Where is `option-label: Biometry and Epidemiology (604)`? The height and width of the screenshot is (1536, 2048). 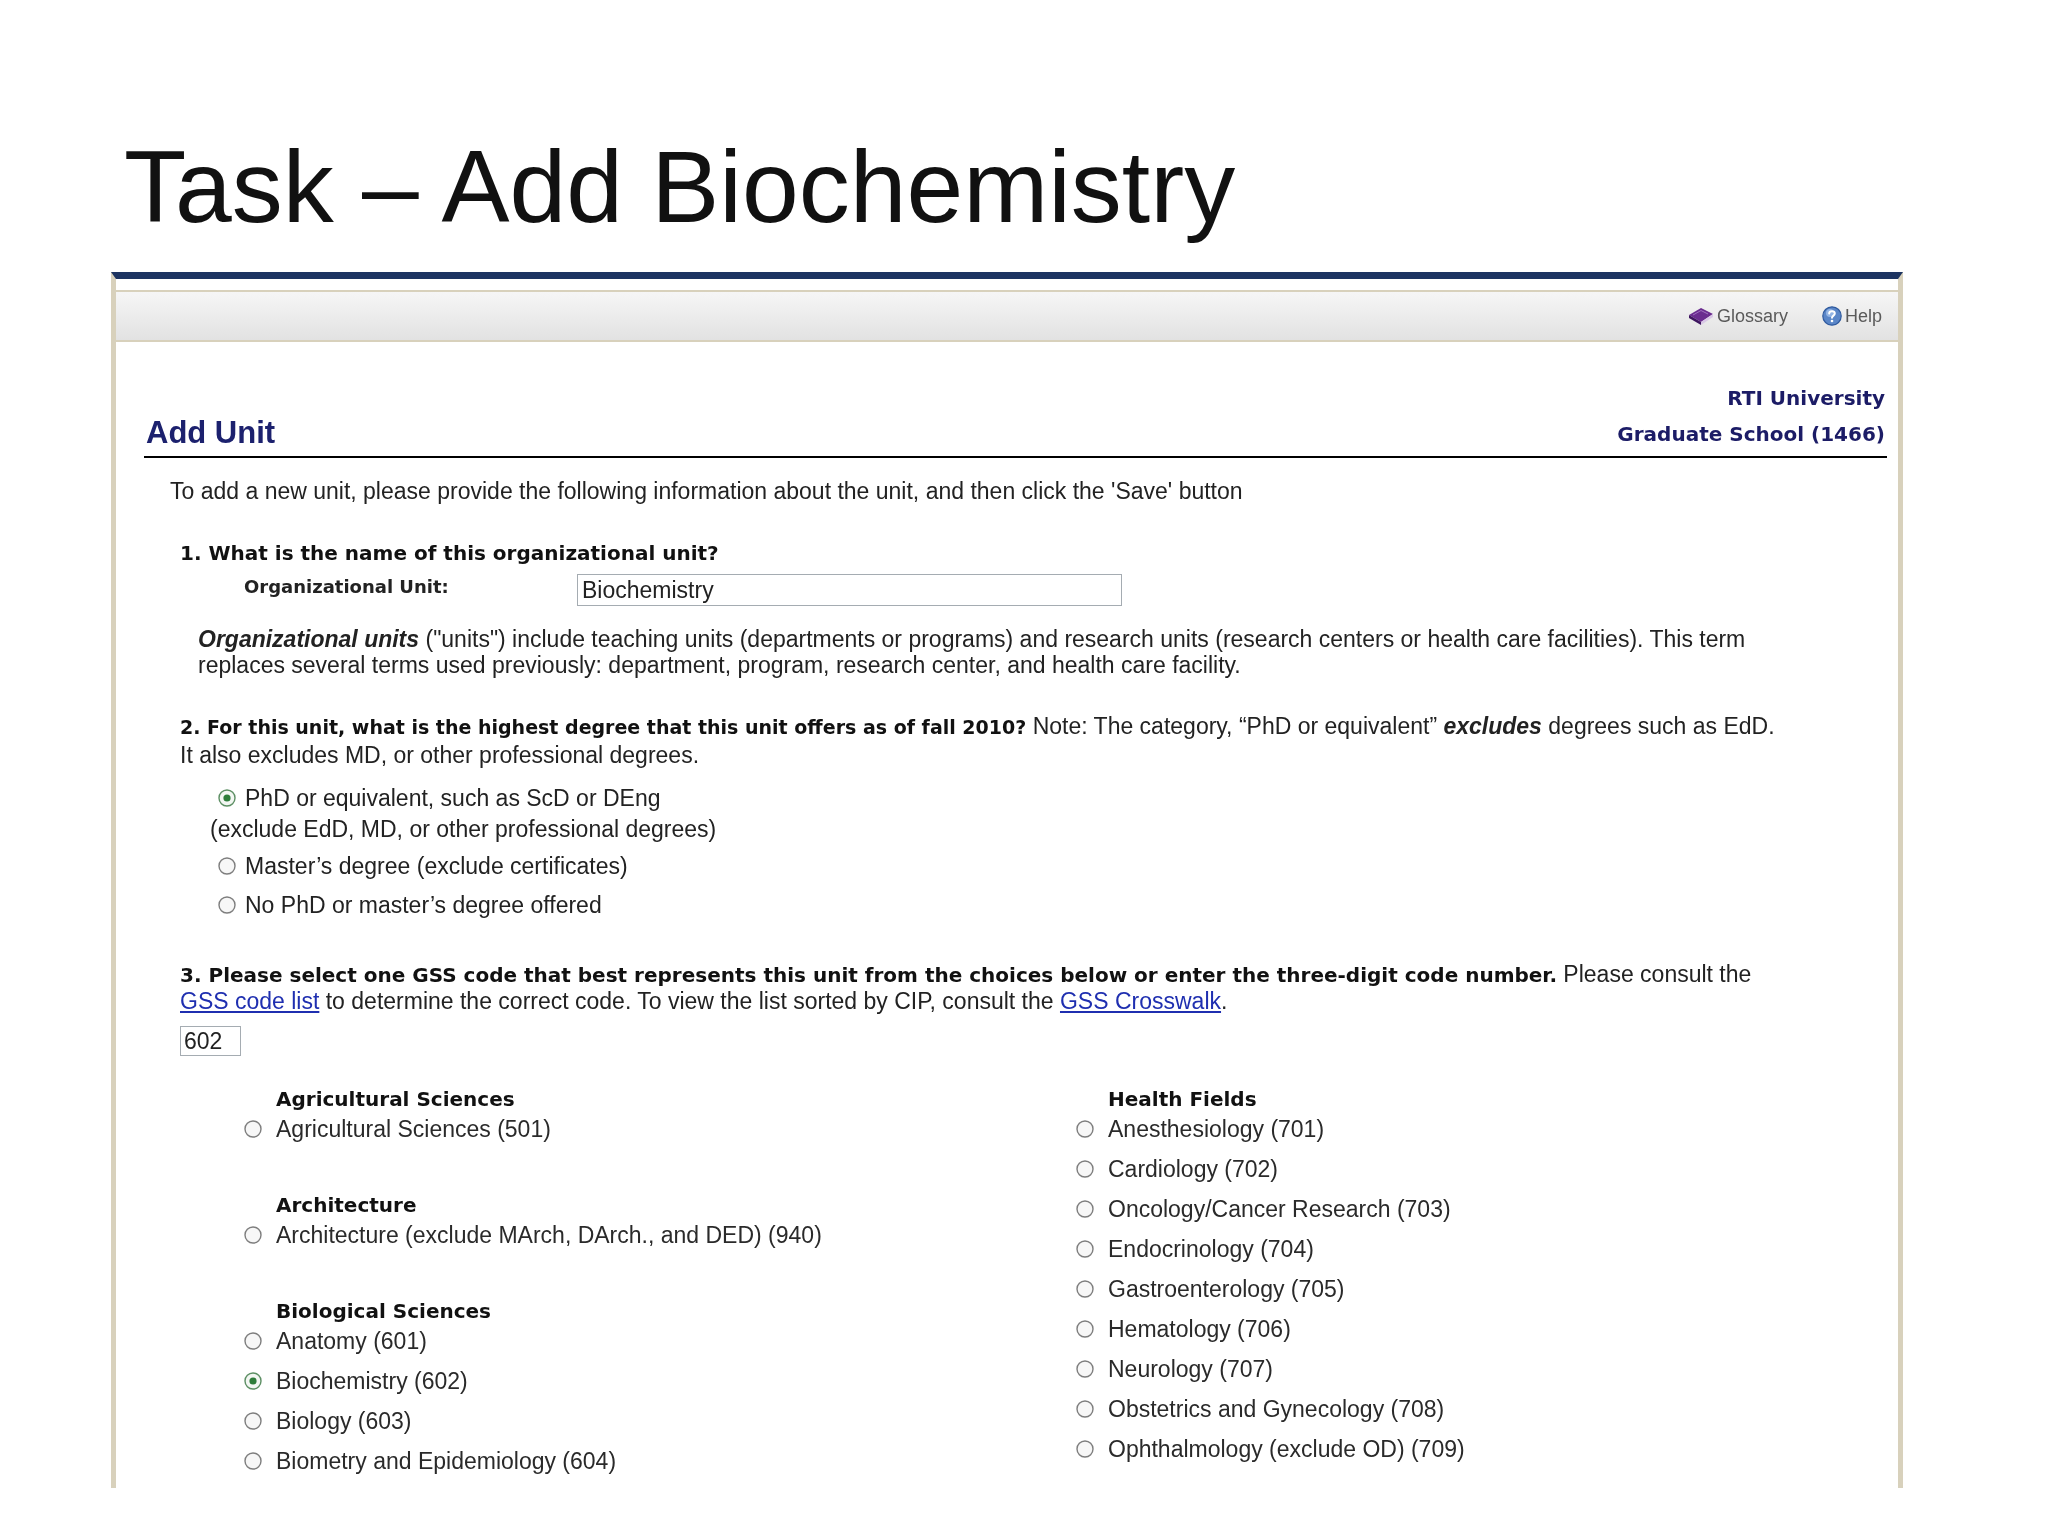
option-label: Biometry and Epidemiology (604) is located at coordinates (446, 1461).